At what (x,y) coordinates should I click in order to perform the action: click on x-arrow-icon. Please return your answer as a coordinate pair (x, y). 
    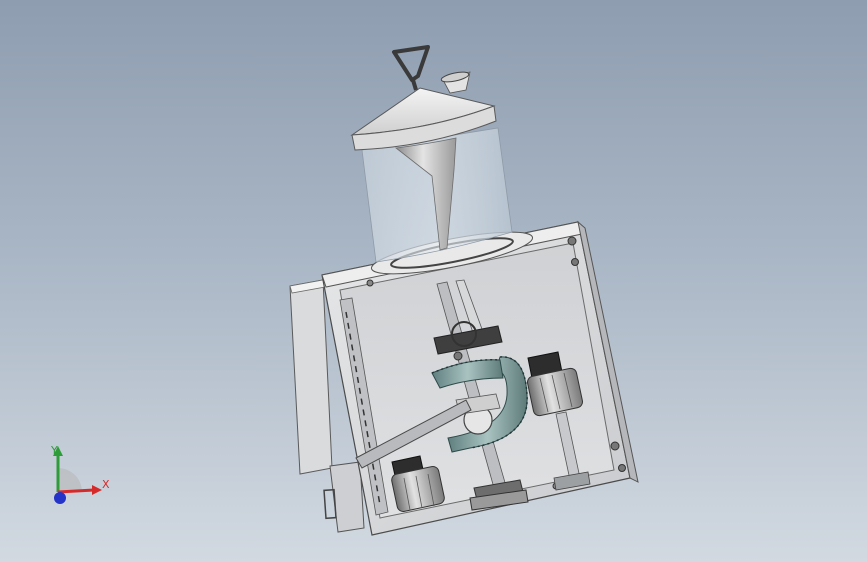
    Looking at the image, I should click on (97, 490).